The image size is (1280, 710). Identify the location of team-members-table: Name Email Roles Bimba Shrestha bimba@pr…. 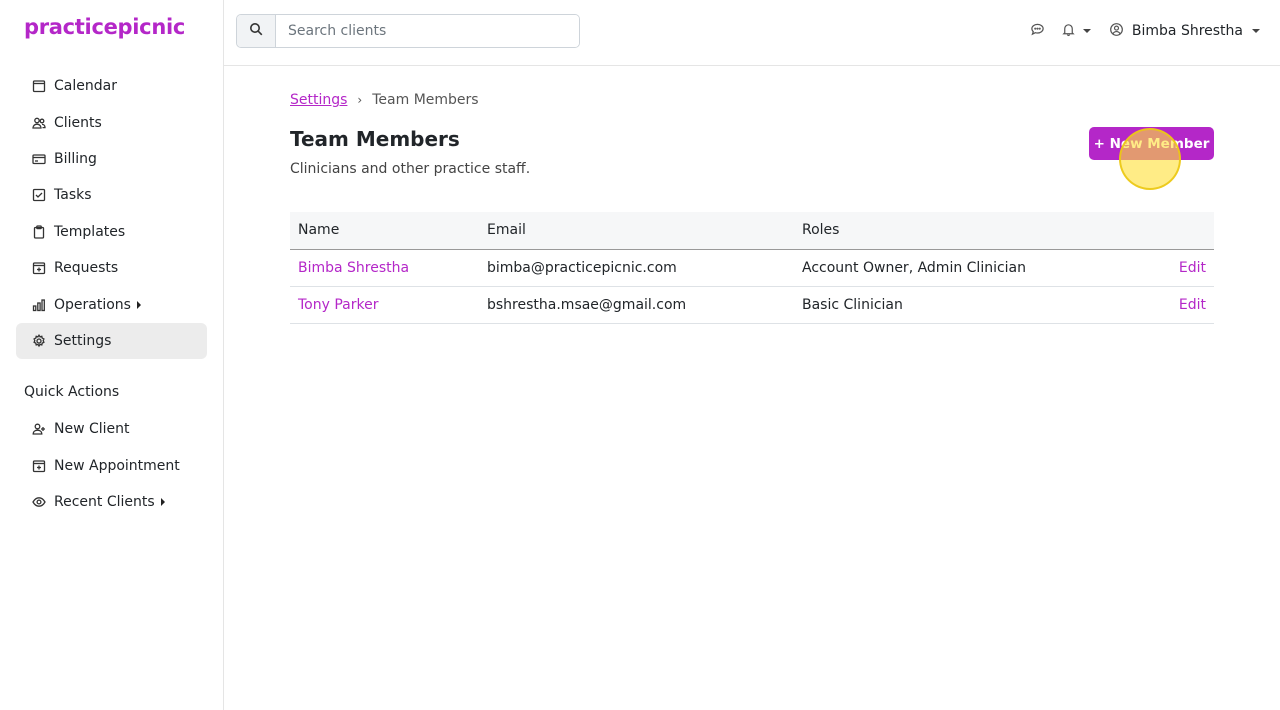
(752, 268).